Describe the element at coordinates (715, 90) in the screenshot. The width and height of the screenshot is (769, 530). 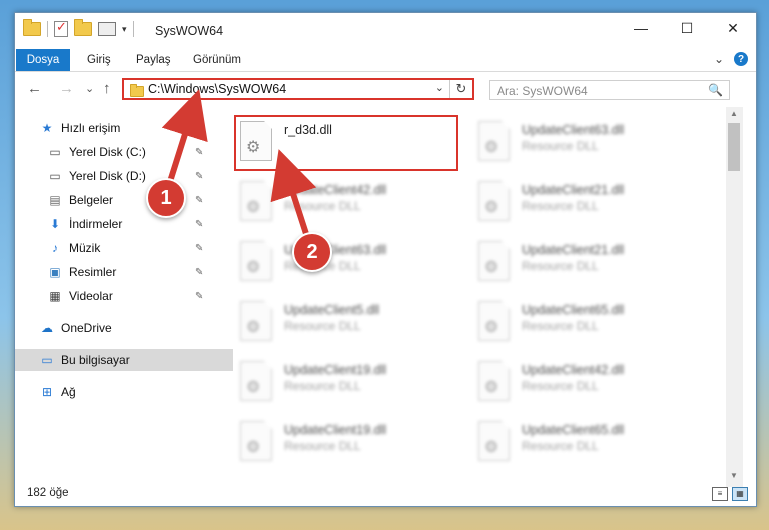
I see `search-icon: 🔍` at that location.